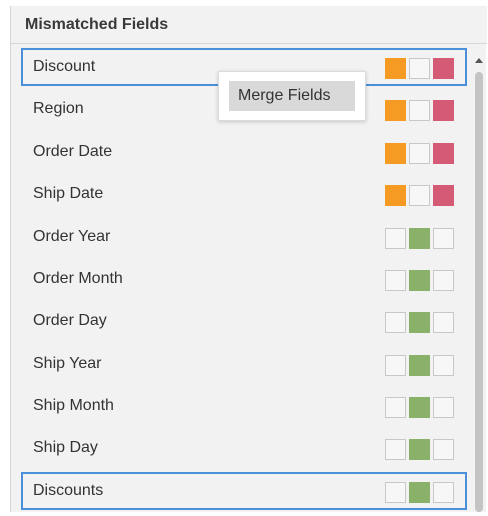 Image resolution: width=488 pixels, height=516 pixels. I want to click on field-name: Order Day, so click(70, 320).